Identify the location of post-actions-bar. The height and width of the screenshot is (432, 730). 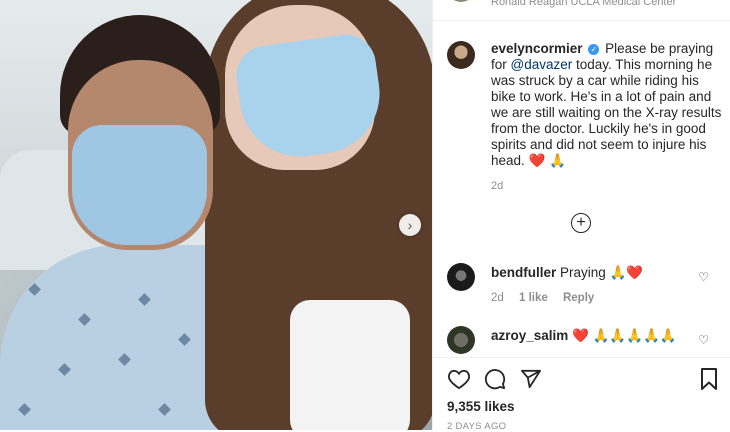
(583, 380).